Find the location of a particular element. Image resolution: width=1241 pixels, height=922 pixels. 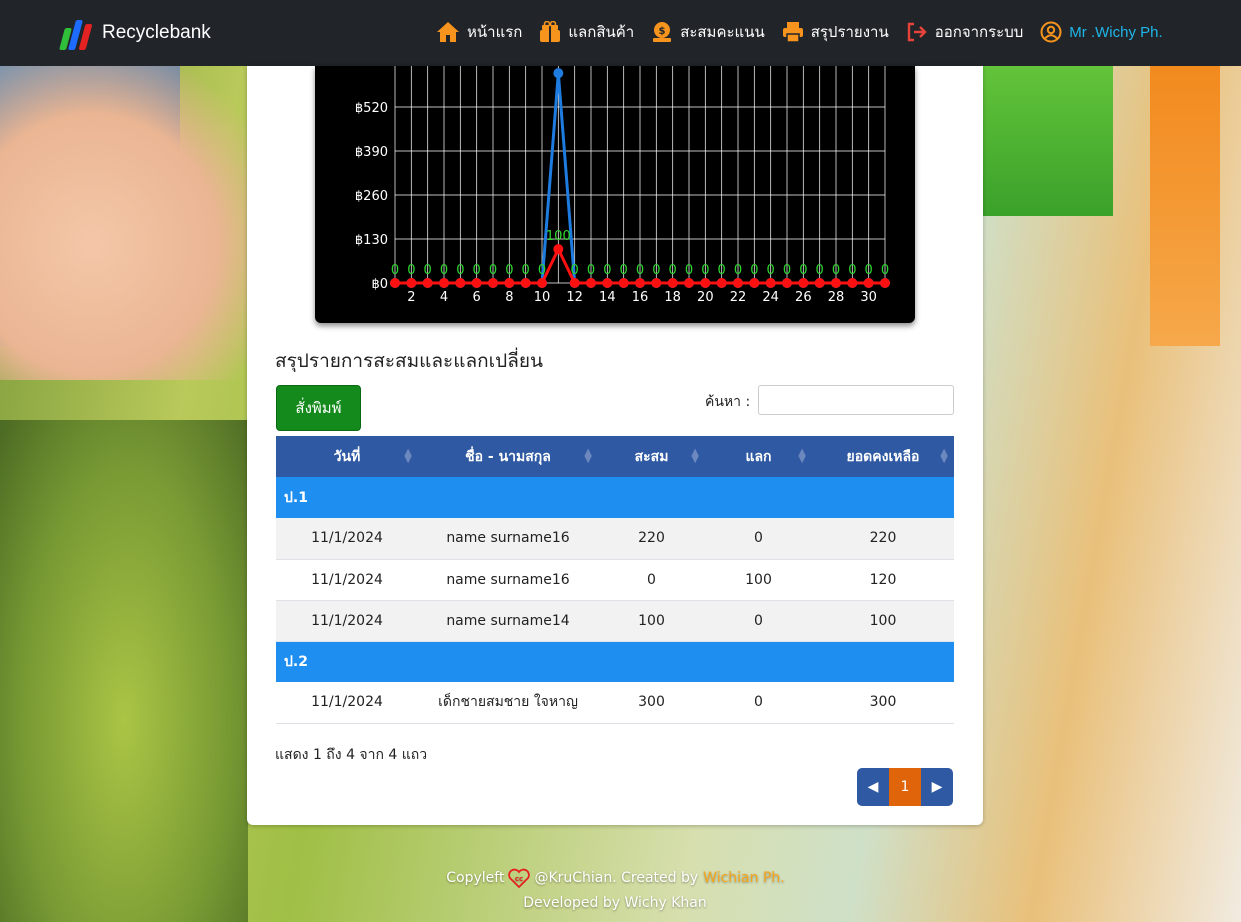

table-row: 11/1/2024 เด็กชายสมชาย ใจหาญ 300 0 300 is located at coordinates (615, 703).